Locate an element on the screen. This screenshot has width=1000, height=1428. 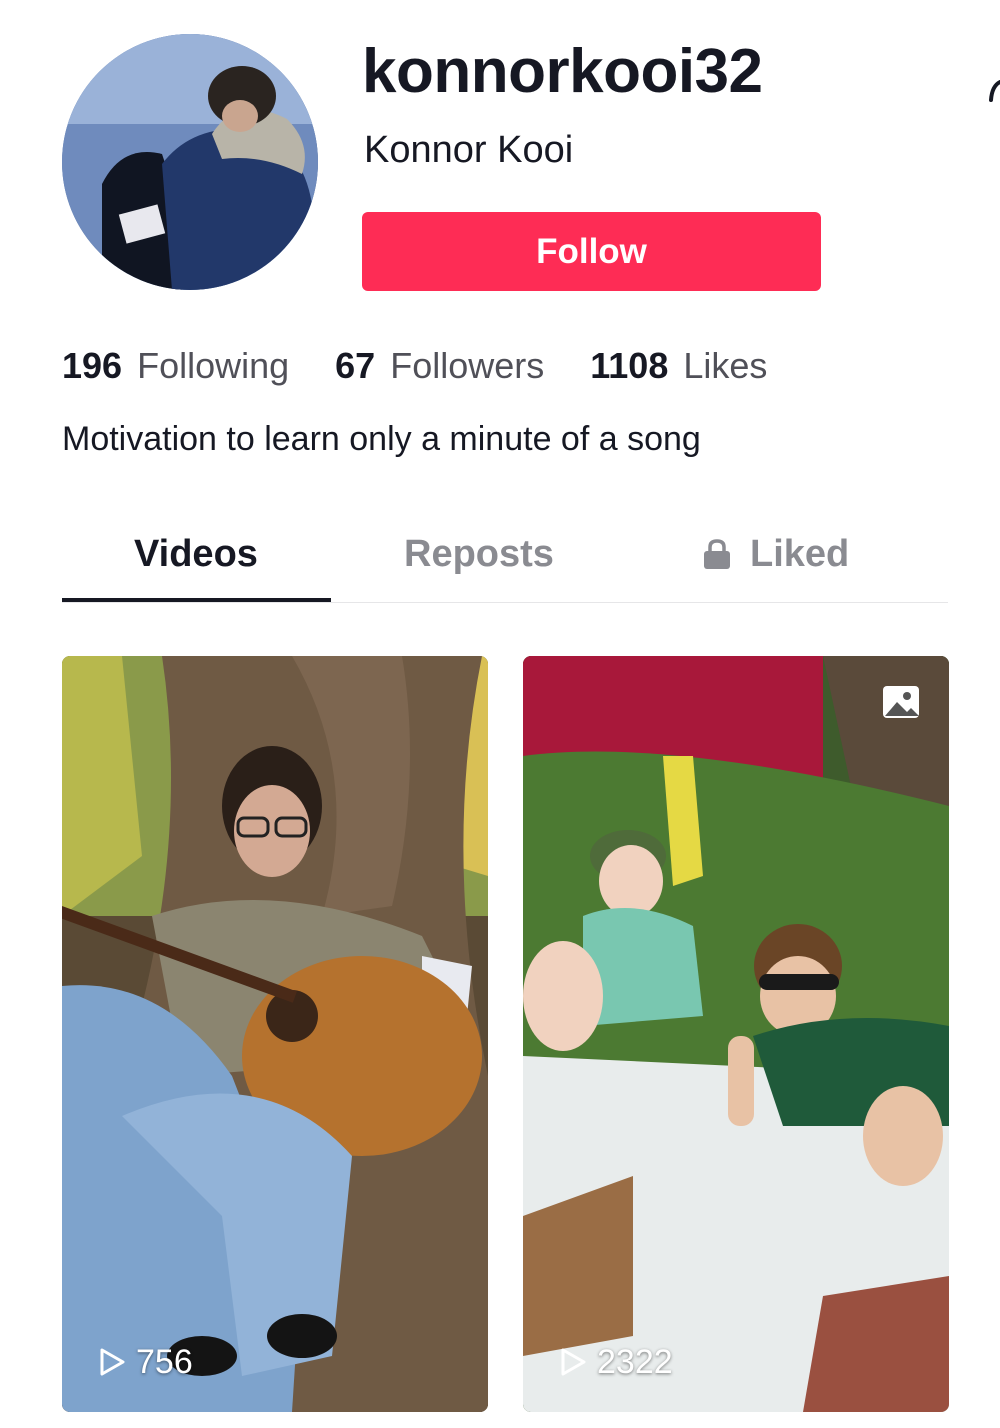
tab-videos-label: Videos is located at coordinates (196, 554).